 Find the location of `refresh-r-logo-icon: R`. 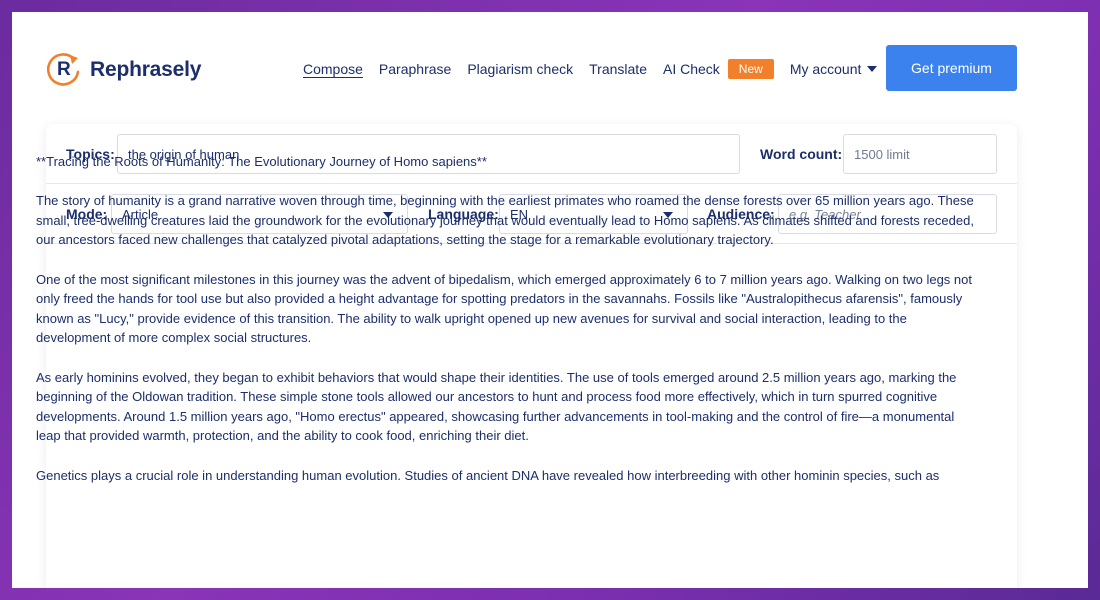

refresh-r-logo-icon: R is located at coordinates (64, 70).